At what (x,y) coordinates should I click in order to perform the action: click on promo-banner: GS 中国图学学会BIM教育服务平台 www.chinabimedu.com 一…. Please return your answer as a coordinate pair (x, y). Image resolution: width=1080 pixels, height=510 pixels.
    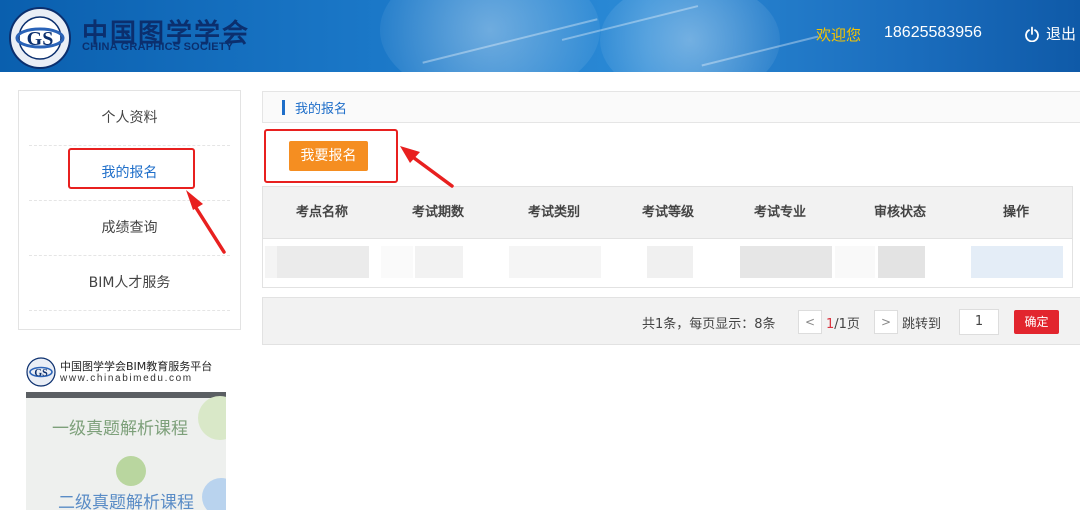
    Looking at the image, I should click on (126, 431).